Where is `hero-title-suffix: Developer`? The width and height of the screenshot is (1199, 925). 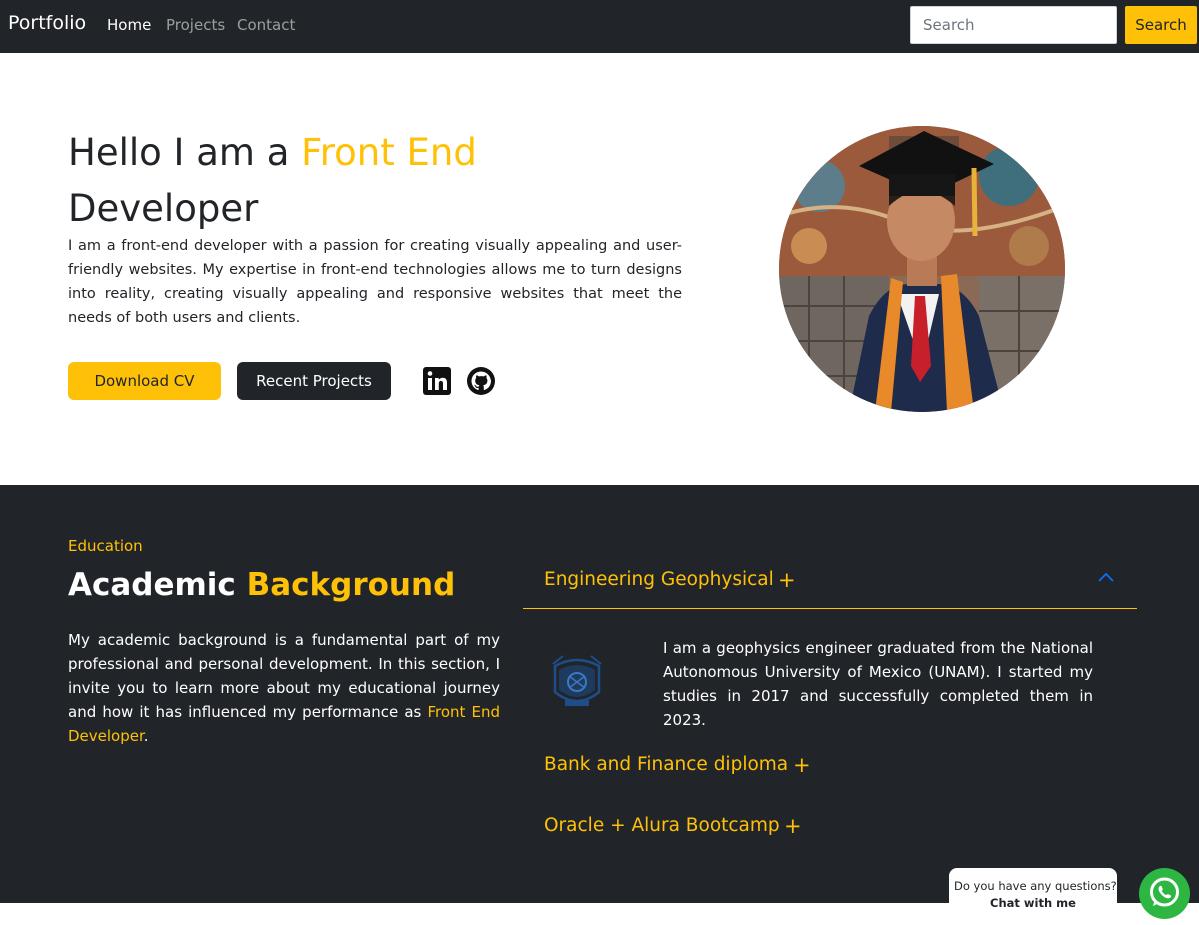 hero-title-suffix: Developer is located at coordinates (163, 208).